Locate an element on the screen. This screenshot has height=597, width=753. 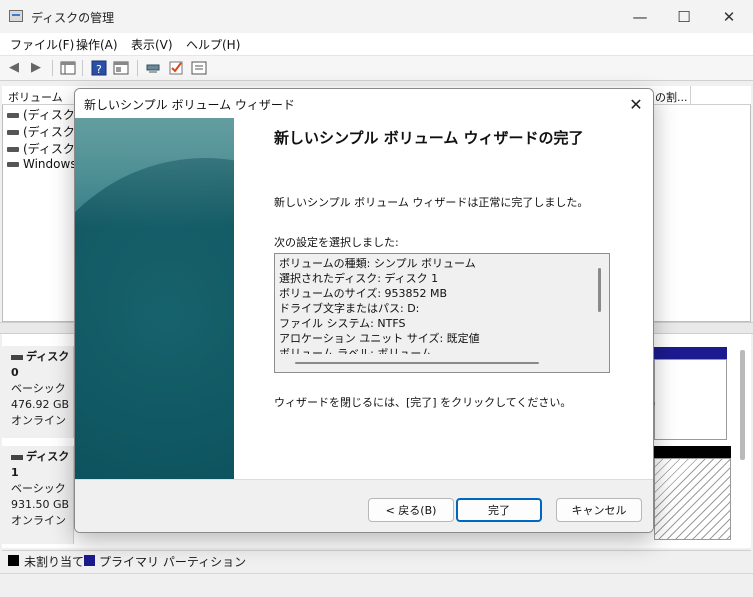
disk-management-icon is located at coordinates (16, 16).